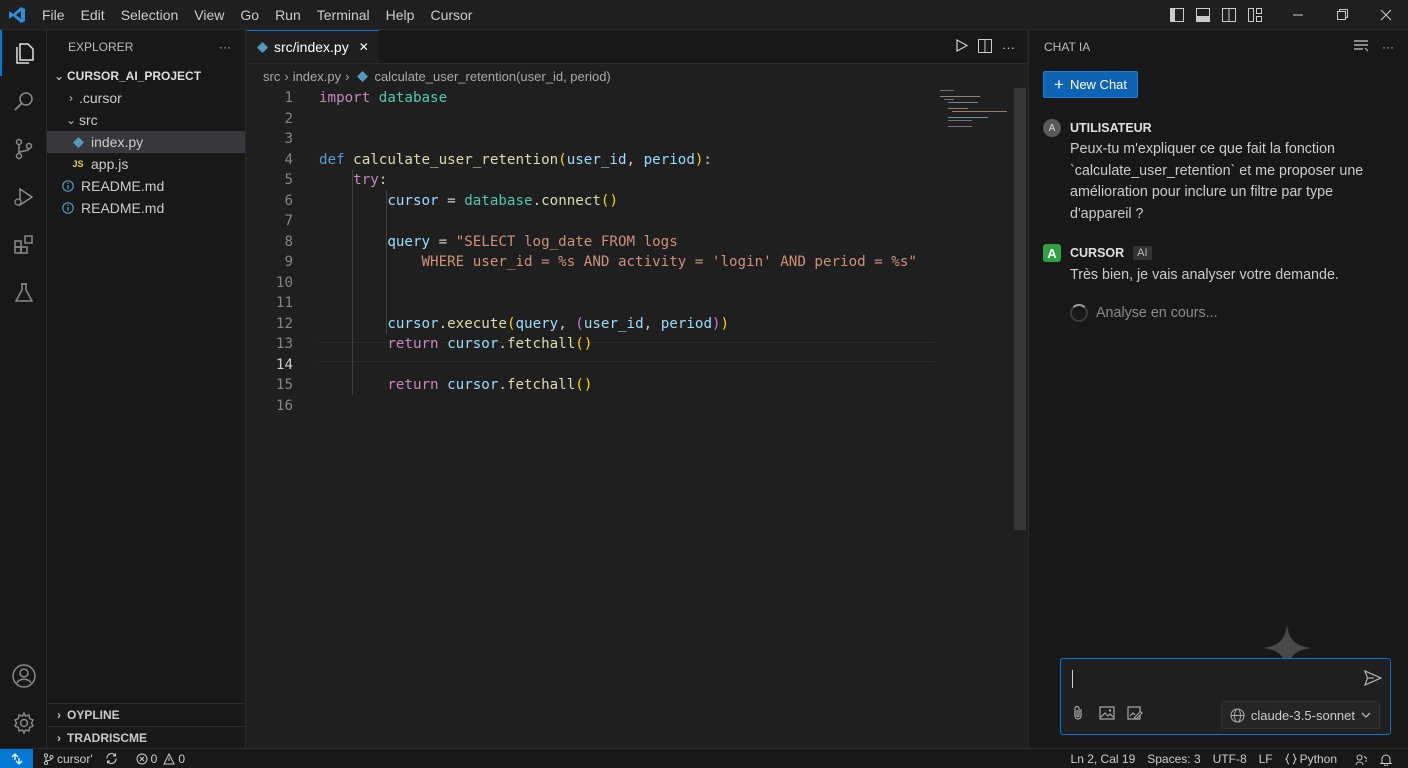 The image size is (1408, 768). I want to click on menu-terminal: Terminal, so click(343, 15).